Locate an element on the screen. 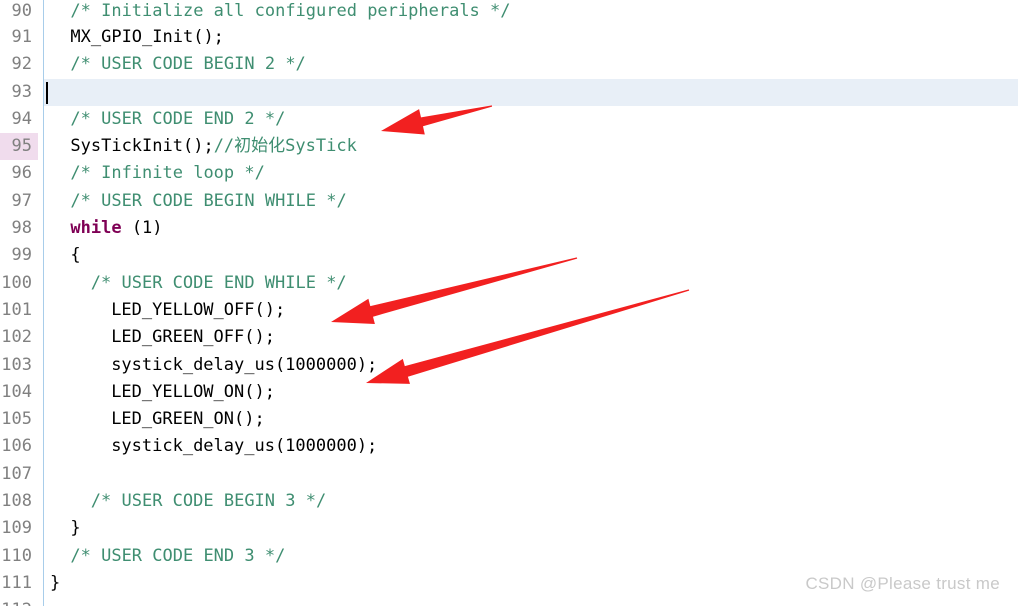 The image size is (1018, 606). code-line: 95 SysTickInit();//初始化SysTick is located at coordinates (509, 147).